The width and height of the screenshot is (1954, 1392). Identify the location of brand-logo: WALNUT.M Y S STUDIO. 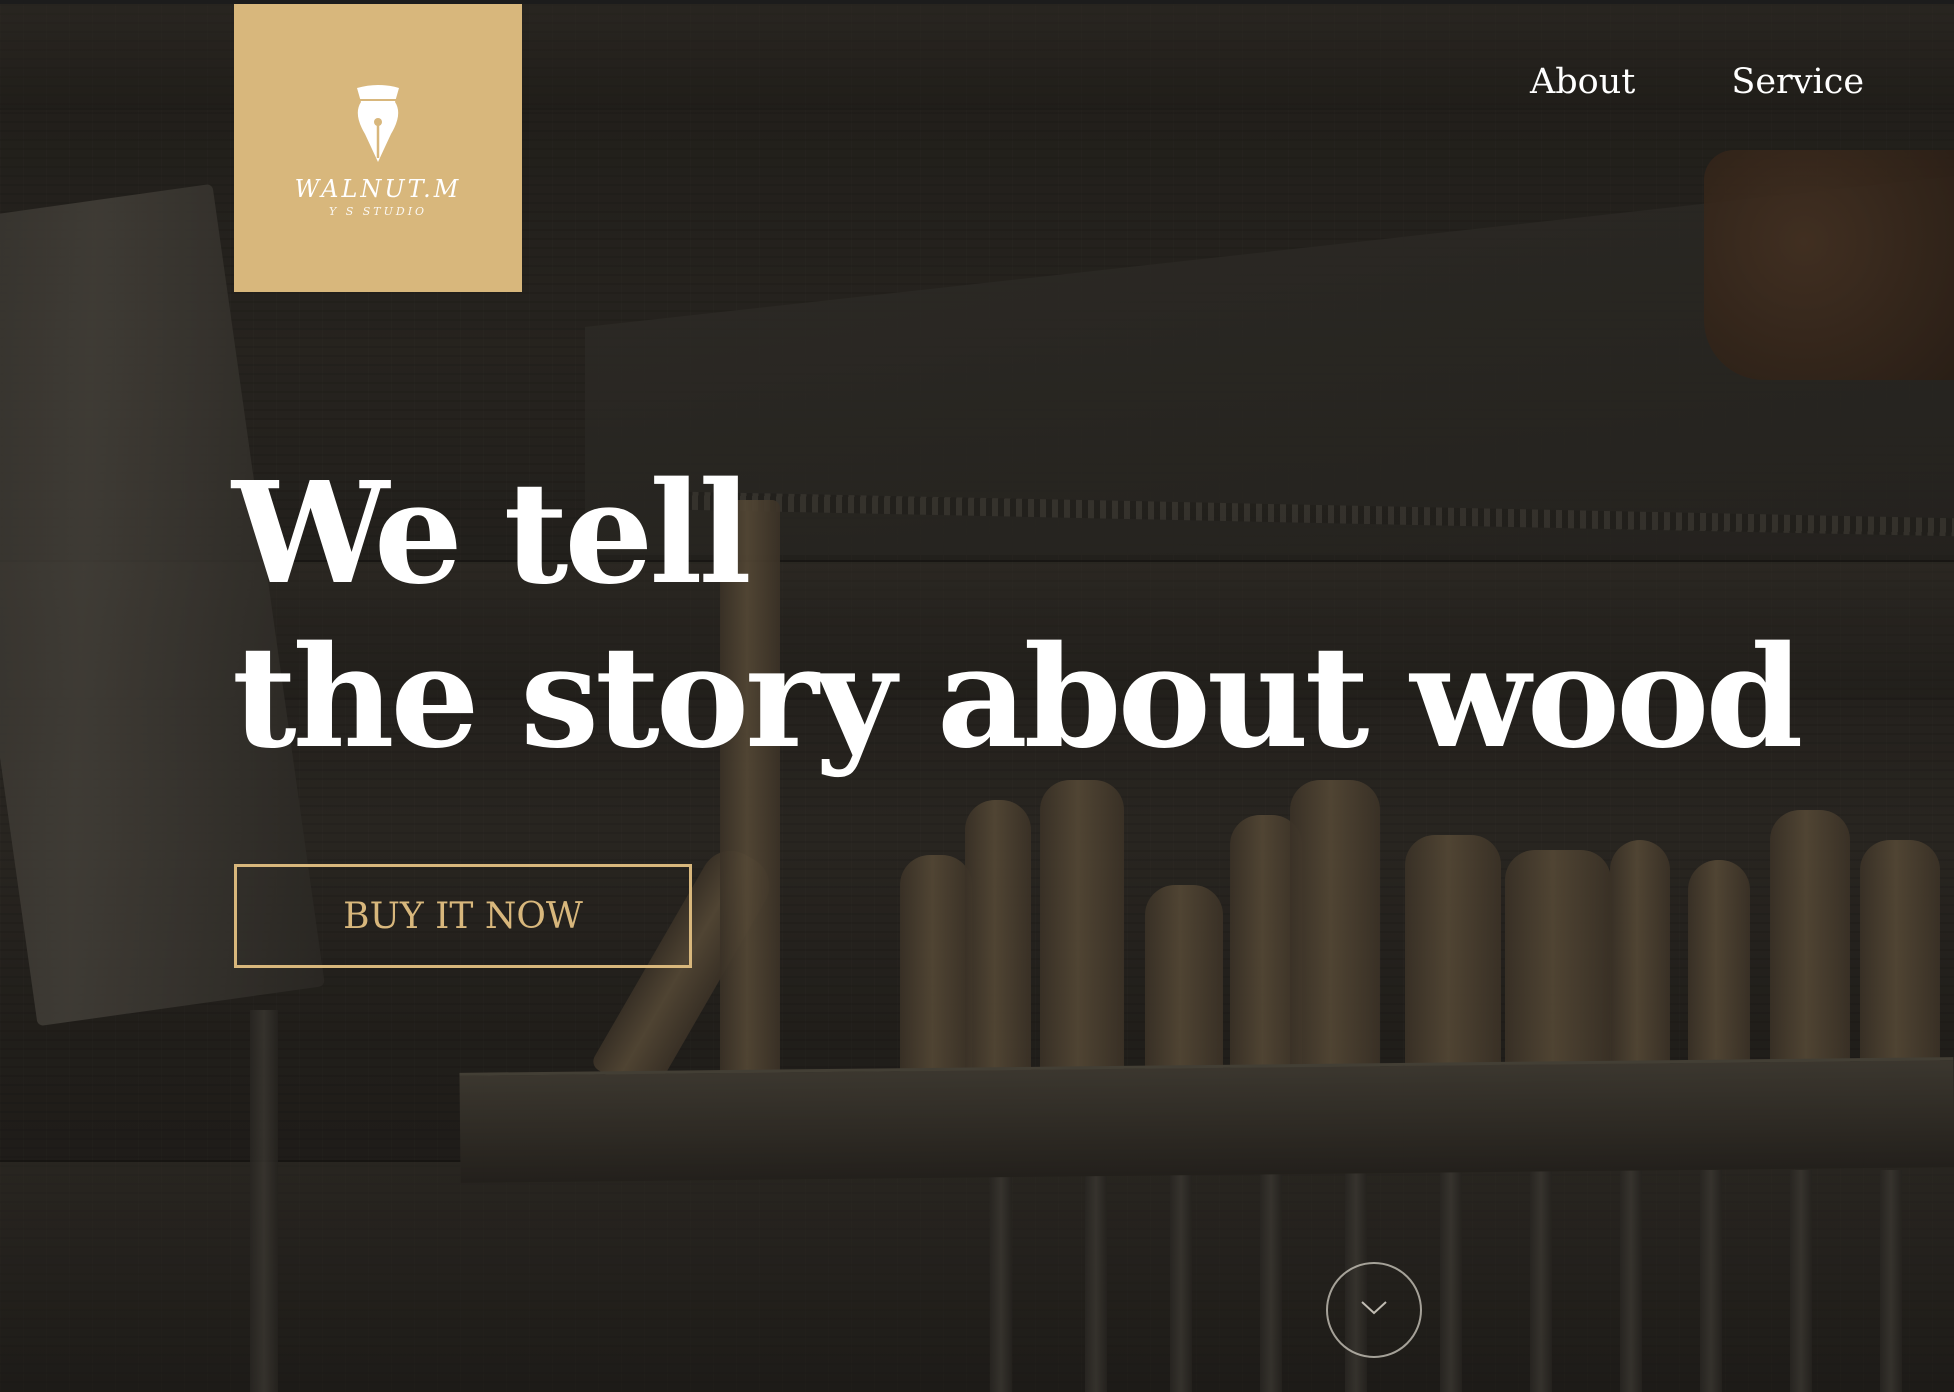
(378, 148).